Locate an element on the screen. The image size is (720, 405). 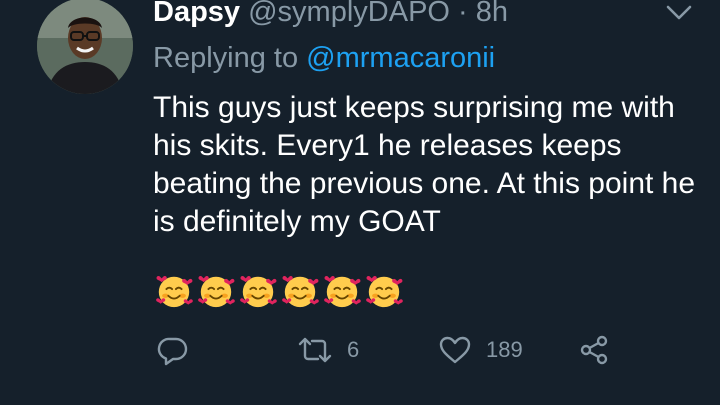
reply-icon is located at coordinates (172, 351).